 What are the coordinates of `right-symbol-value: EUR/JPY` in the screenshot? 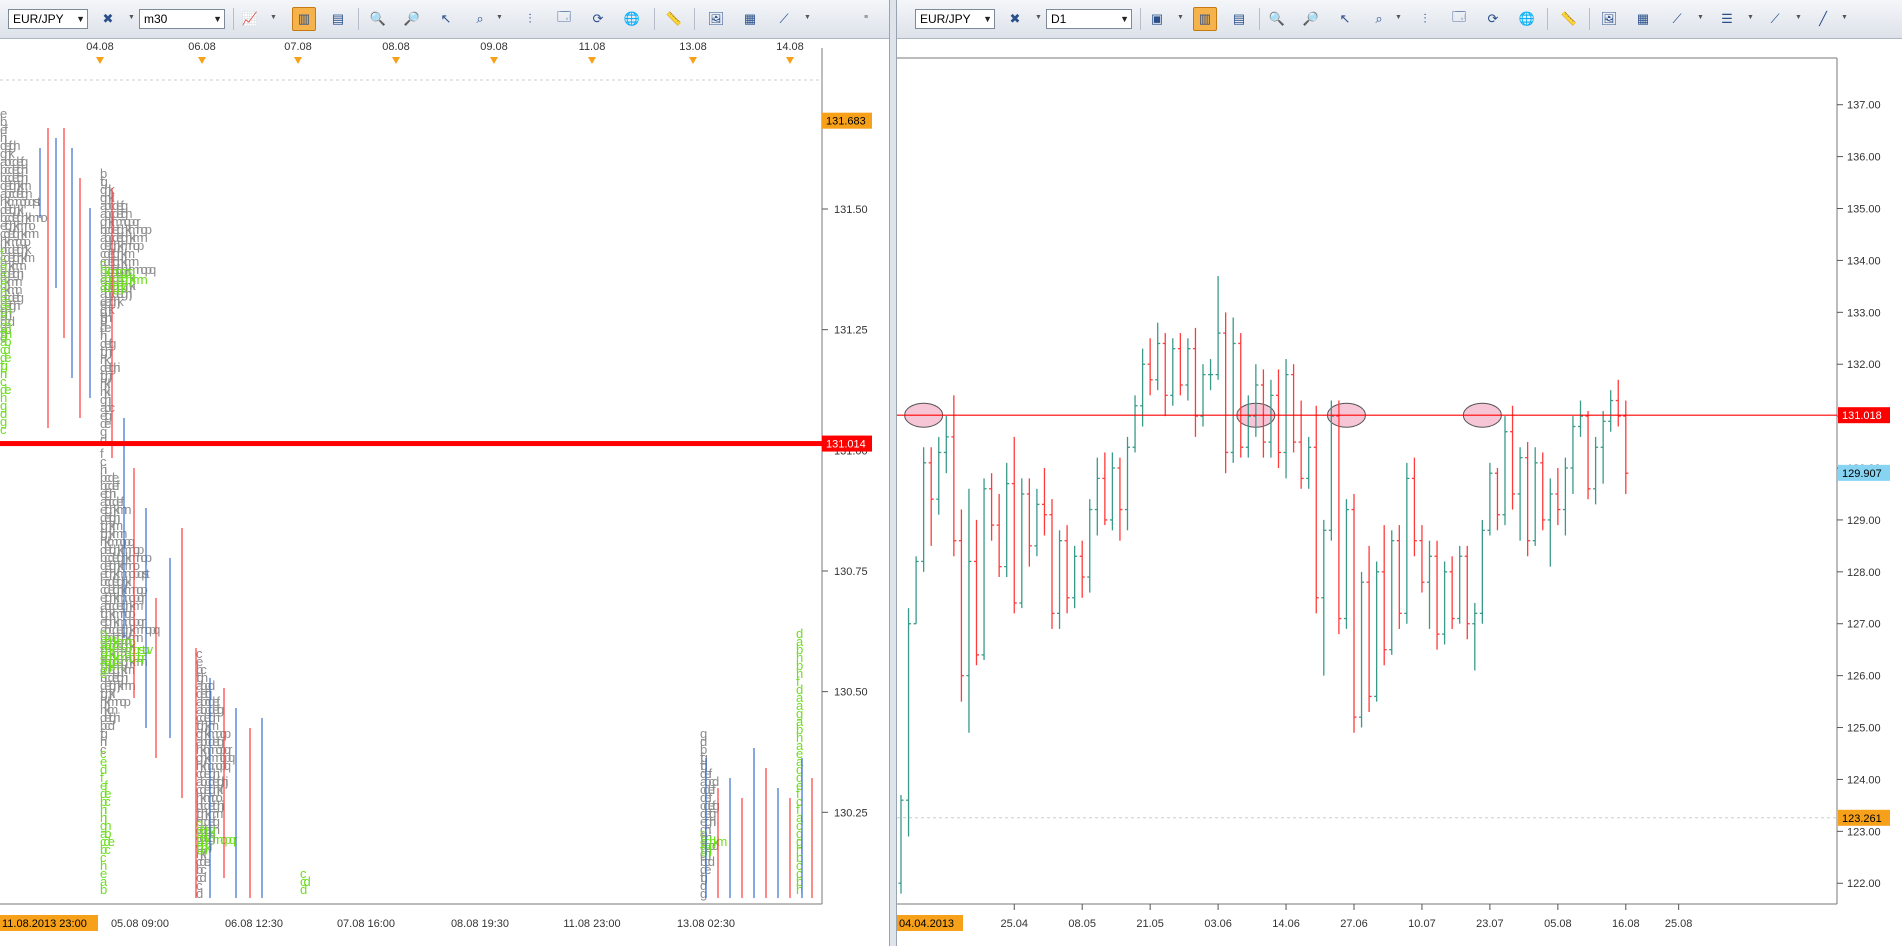 It's located at (945, 19).